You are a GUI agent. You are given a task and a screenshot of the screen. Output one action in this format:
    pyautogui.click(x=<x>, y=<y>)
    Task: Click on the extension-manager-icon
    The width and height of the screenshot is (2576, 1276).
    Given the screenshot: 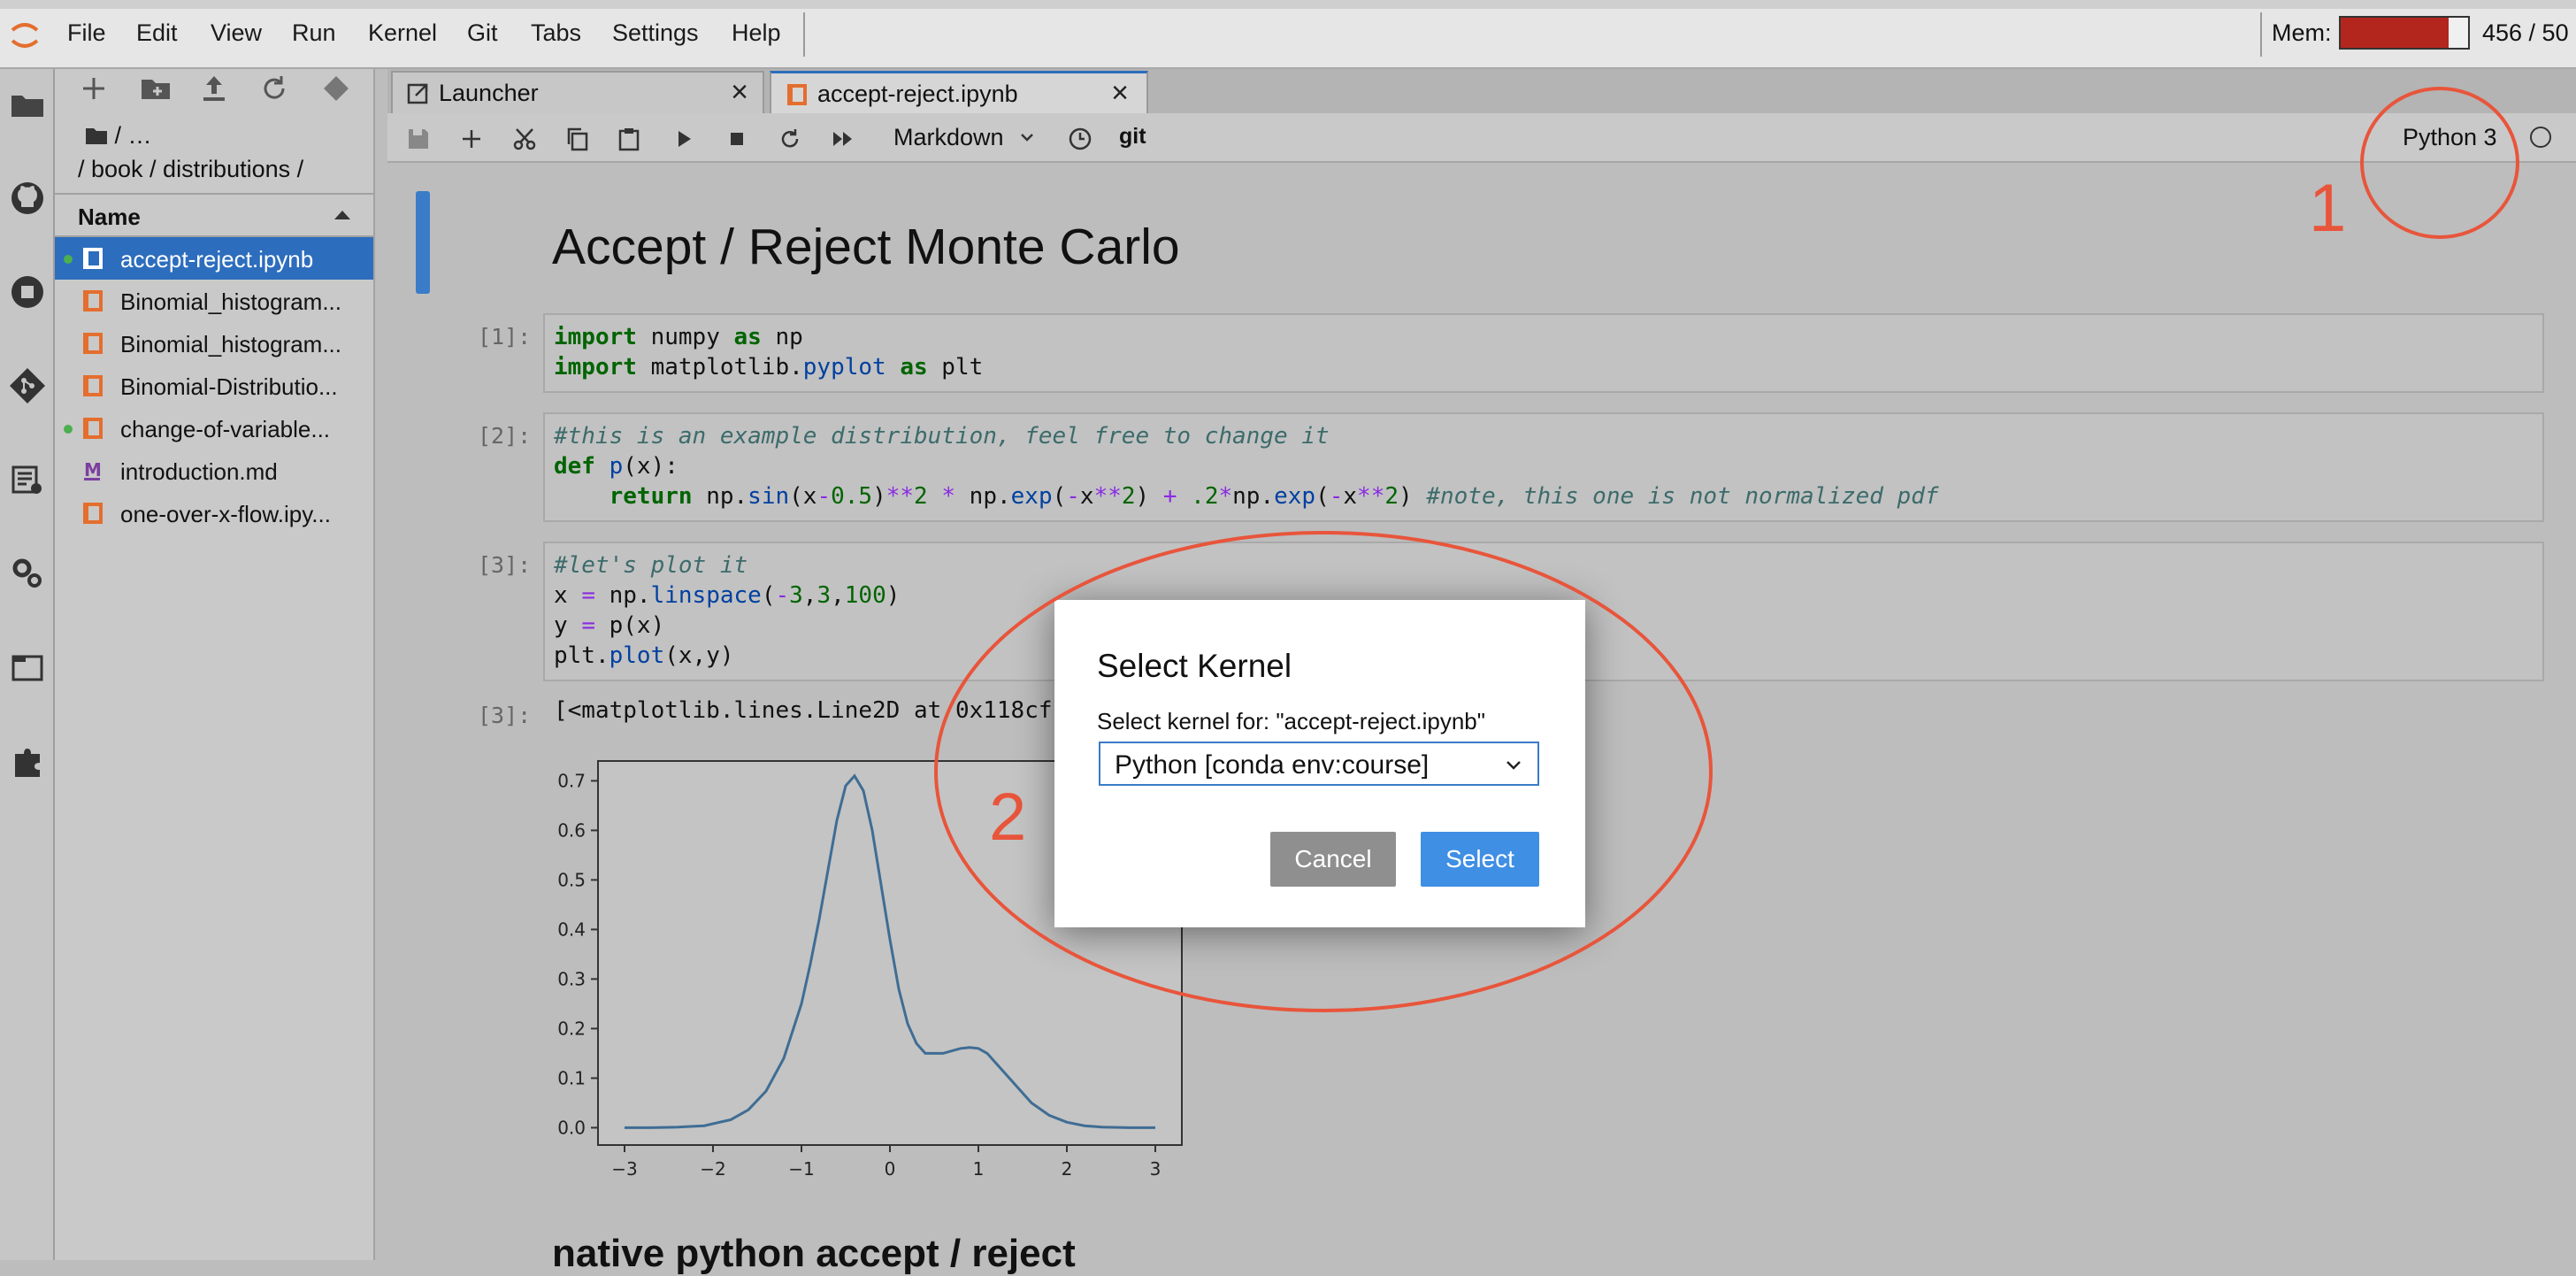 What is the action you would take?
    pyautogui.click(x=27, y=761)
    